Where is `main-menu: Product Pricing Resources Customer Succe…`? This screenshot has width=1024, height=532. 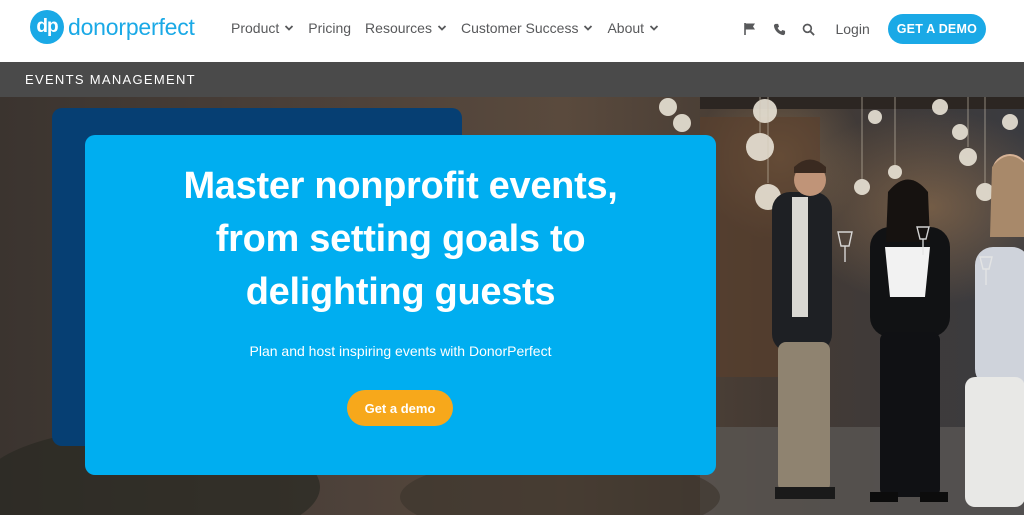
main-menu: Product Pricing Resources Customer Succe… is located at coordinates (452, 28).